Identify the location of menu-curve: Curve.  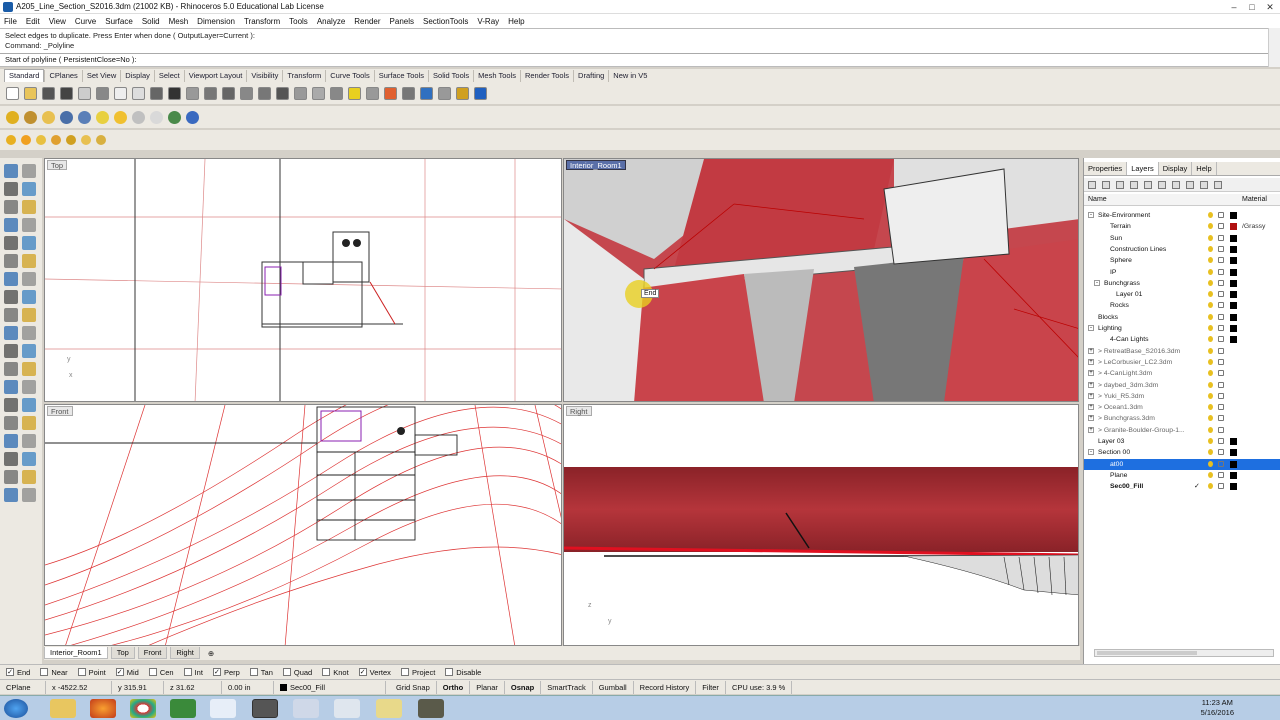
(85, 21).